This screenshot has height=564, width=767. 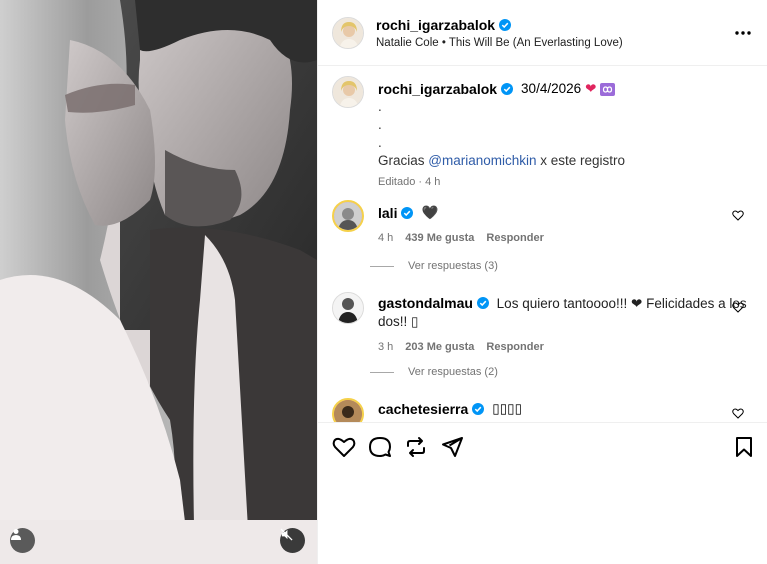 I want to click on caption-thanks-suffix: x este registro, so click(x=581, y=160).